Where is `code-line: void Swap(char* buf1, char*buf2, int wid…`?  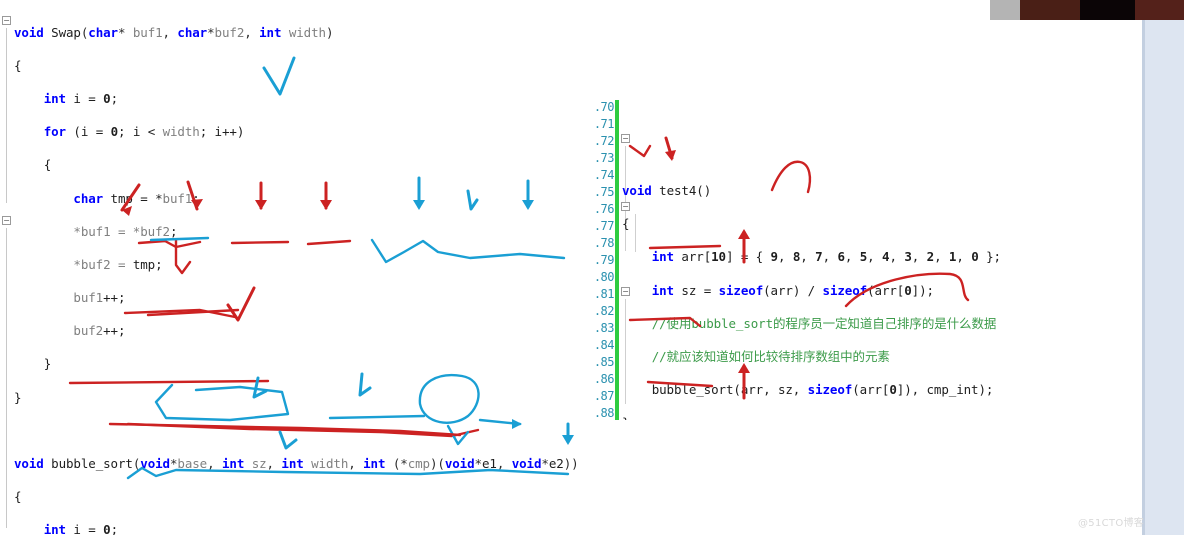
code-line: void Swap(char* buf1, char*buf2, int wid… is located at coordinates (174, 32).